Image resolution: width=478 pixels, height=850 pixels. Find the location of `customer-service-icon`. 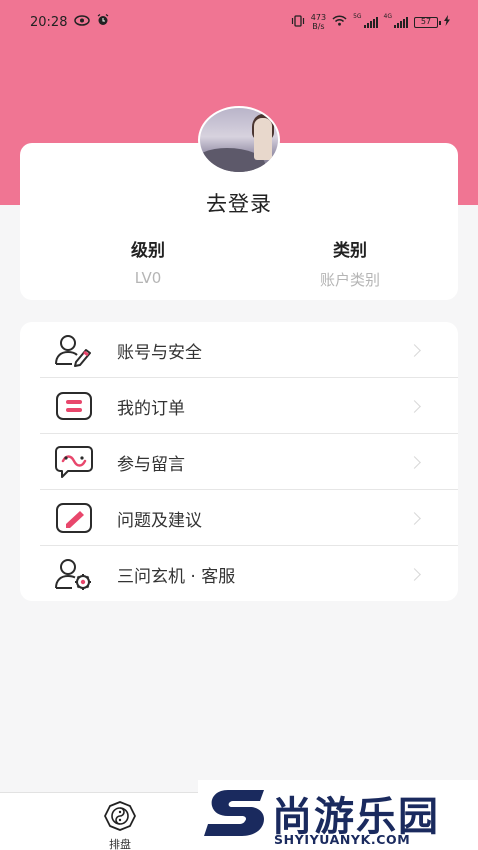

customer-service-icon is located at coordinates (74, 574).